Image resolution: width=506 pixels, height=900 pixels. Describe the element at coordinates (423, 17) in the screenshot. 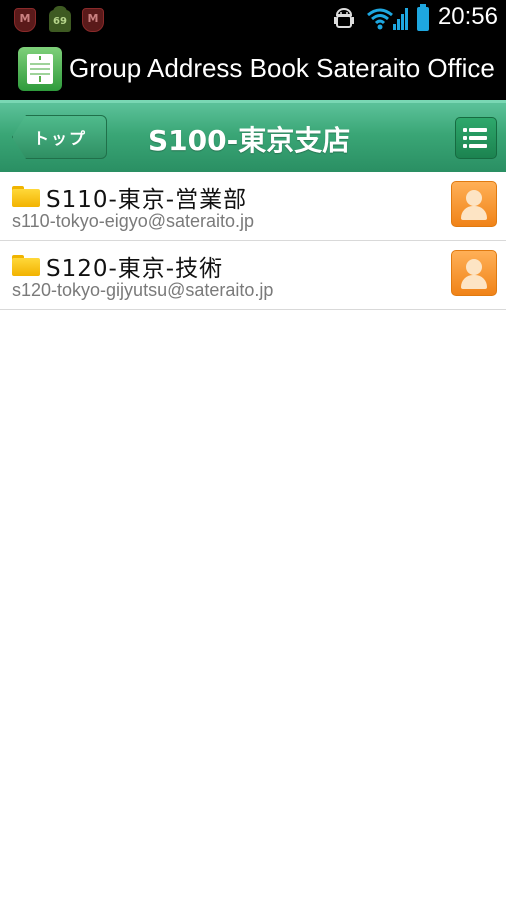

I see `battery-icon` at that location.